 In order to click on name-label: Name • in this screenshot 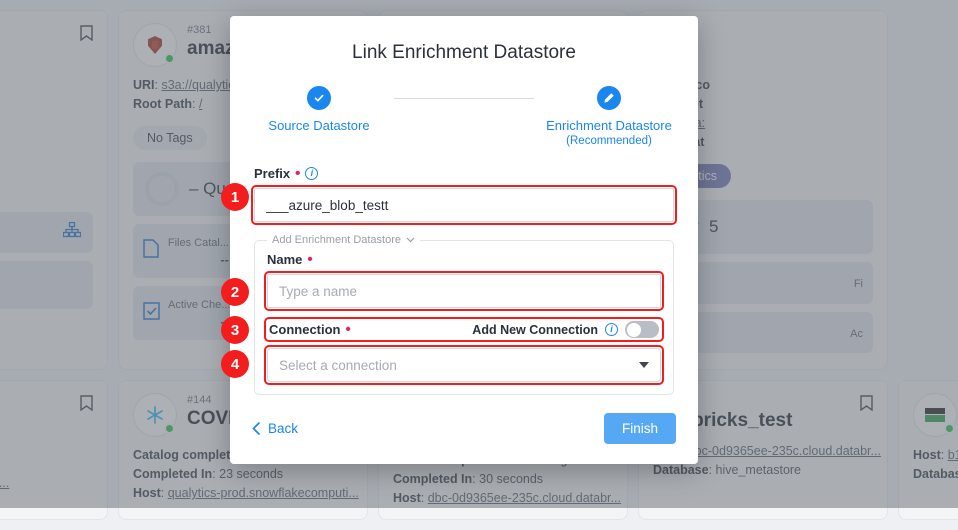, I will do `click(464, 259)`.